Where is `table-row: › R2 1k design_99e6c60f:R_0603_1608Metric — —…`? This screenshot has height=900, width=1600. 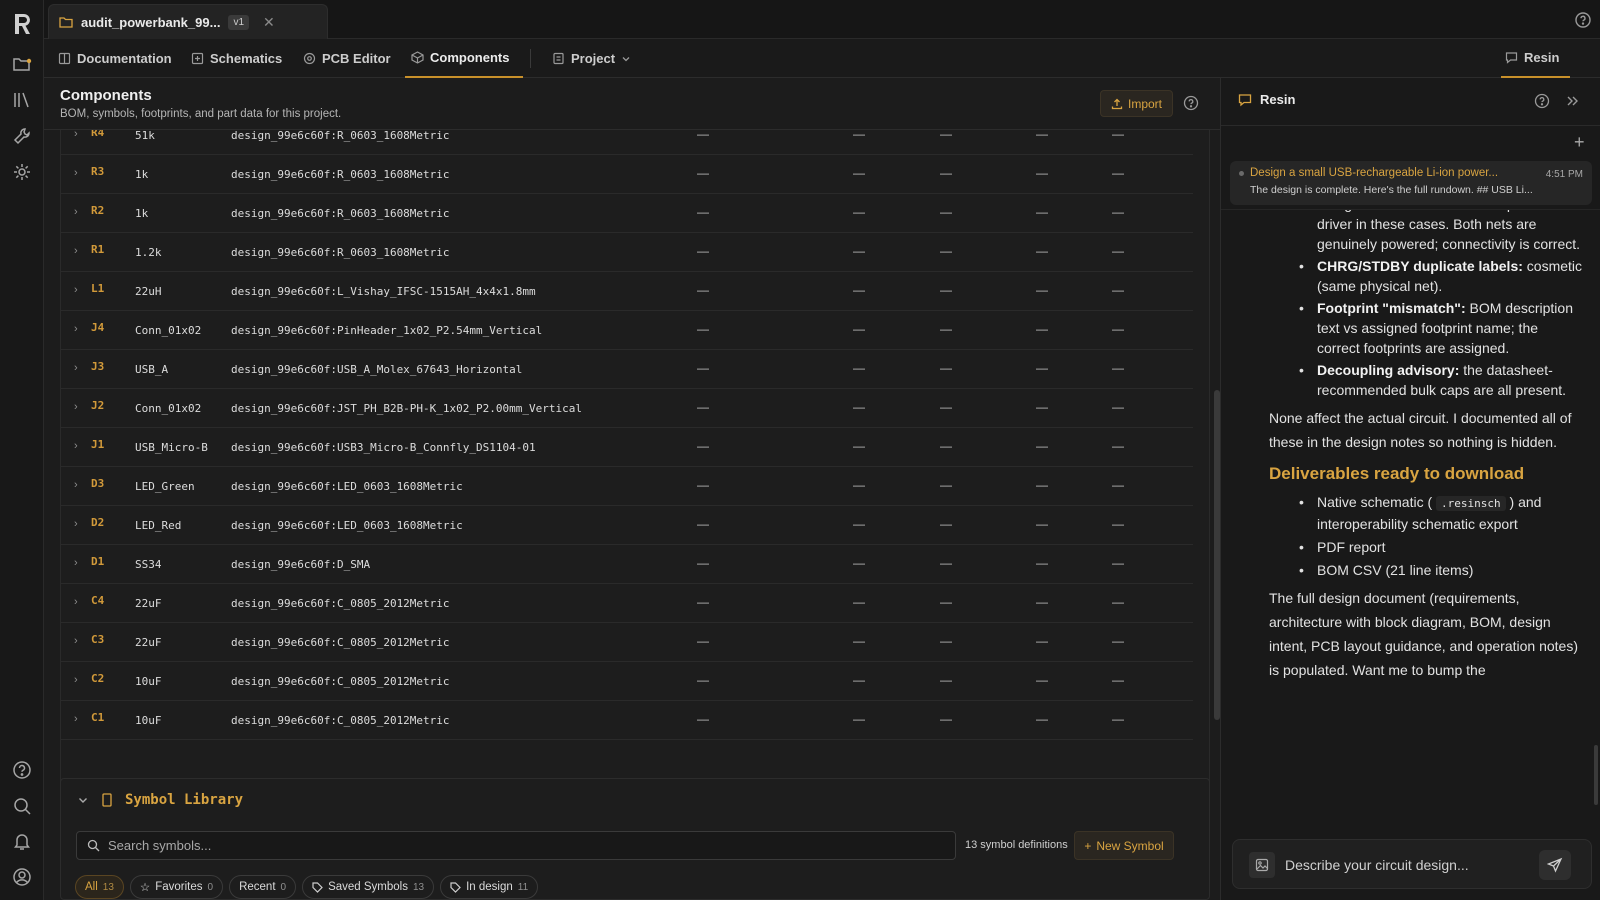
table-row: › R2 1k design_99e6c60f:R_0603_1608Metric — —… is located at coordinates (627, 213).